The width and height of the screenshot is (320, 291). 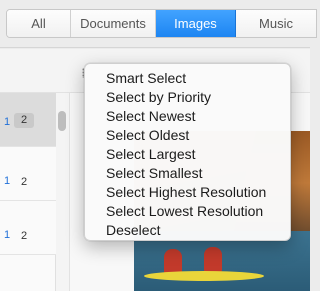 What do you see at coordinates (204, 276) in the screenshot?
I see `photo-kayak` at bounding box center [204, 276].